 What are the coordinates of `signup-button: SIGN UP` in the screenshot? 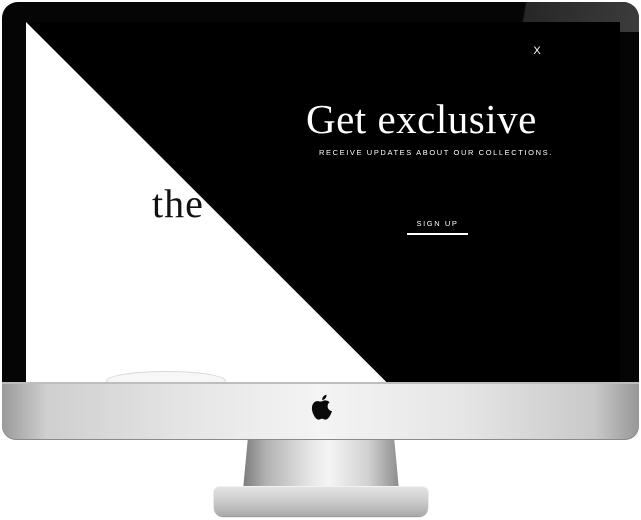 It's located at (437, 227).